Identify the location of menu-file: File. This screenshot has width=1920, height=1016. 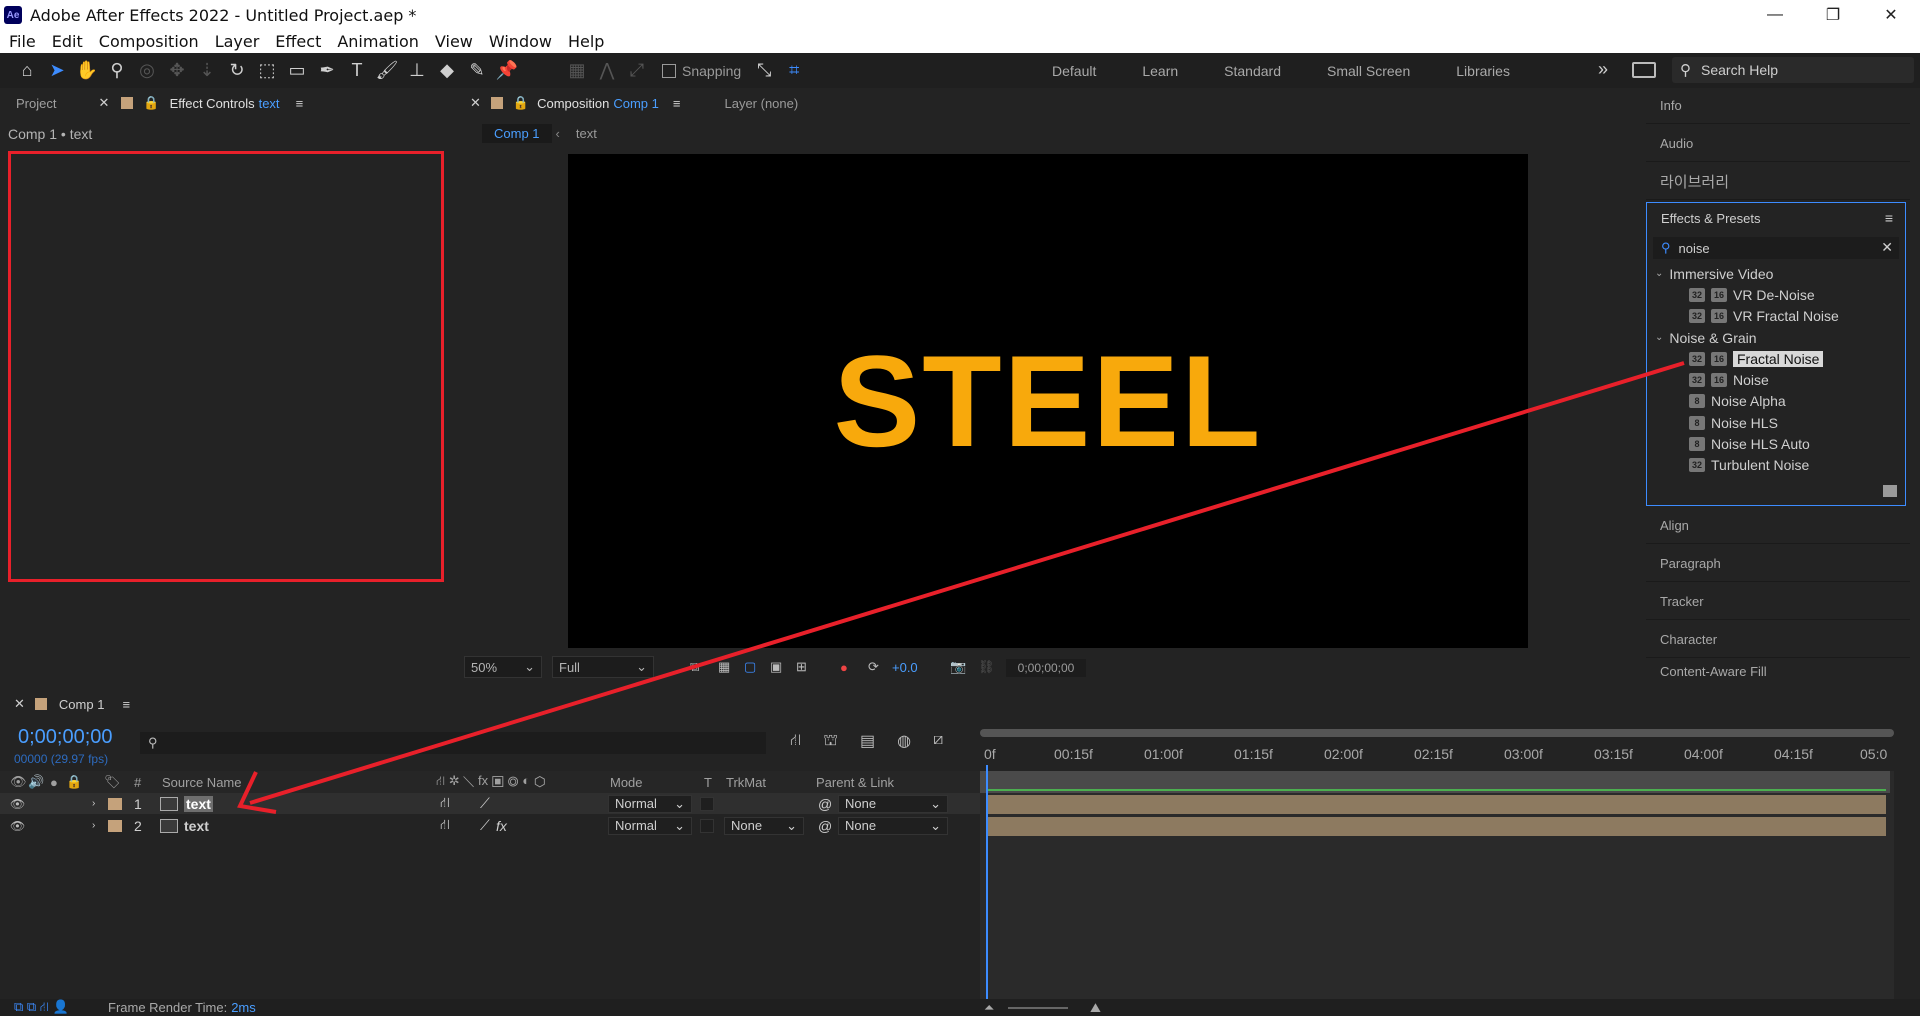
(22, 41).